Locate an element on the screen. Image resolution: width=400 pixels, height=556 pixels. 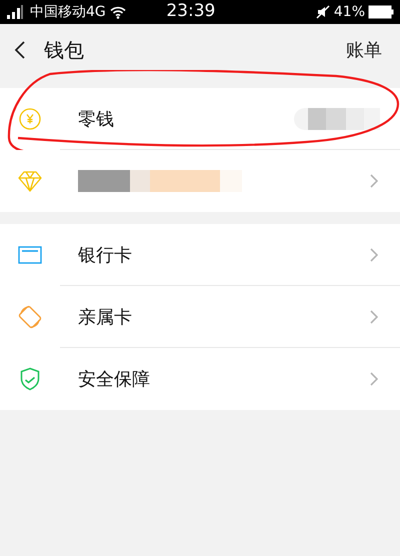
diamond-icon is located at coordinates (30, 181).